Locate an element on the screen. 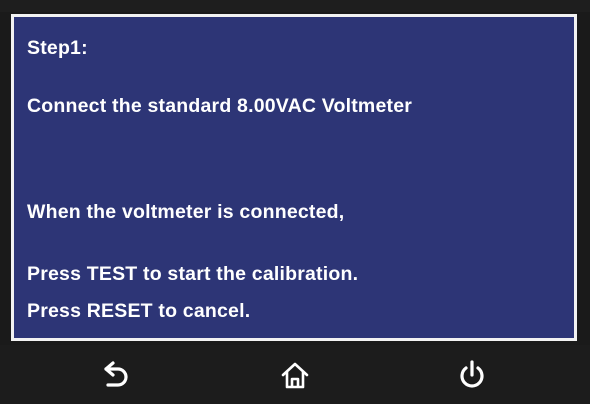 The width and height of the screenshot is (590, 404). step-title: Step1: is located at coordinates (57, 48).